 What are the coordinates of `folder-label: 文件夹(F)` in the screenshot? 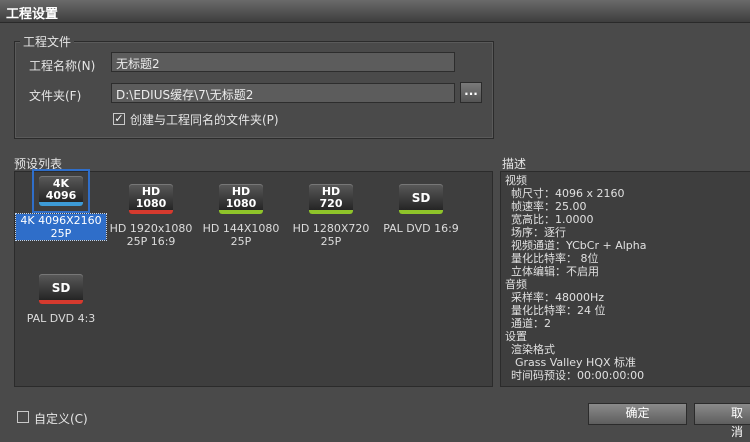 It's located at (55, 96).